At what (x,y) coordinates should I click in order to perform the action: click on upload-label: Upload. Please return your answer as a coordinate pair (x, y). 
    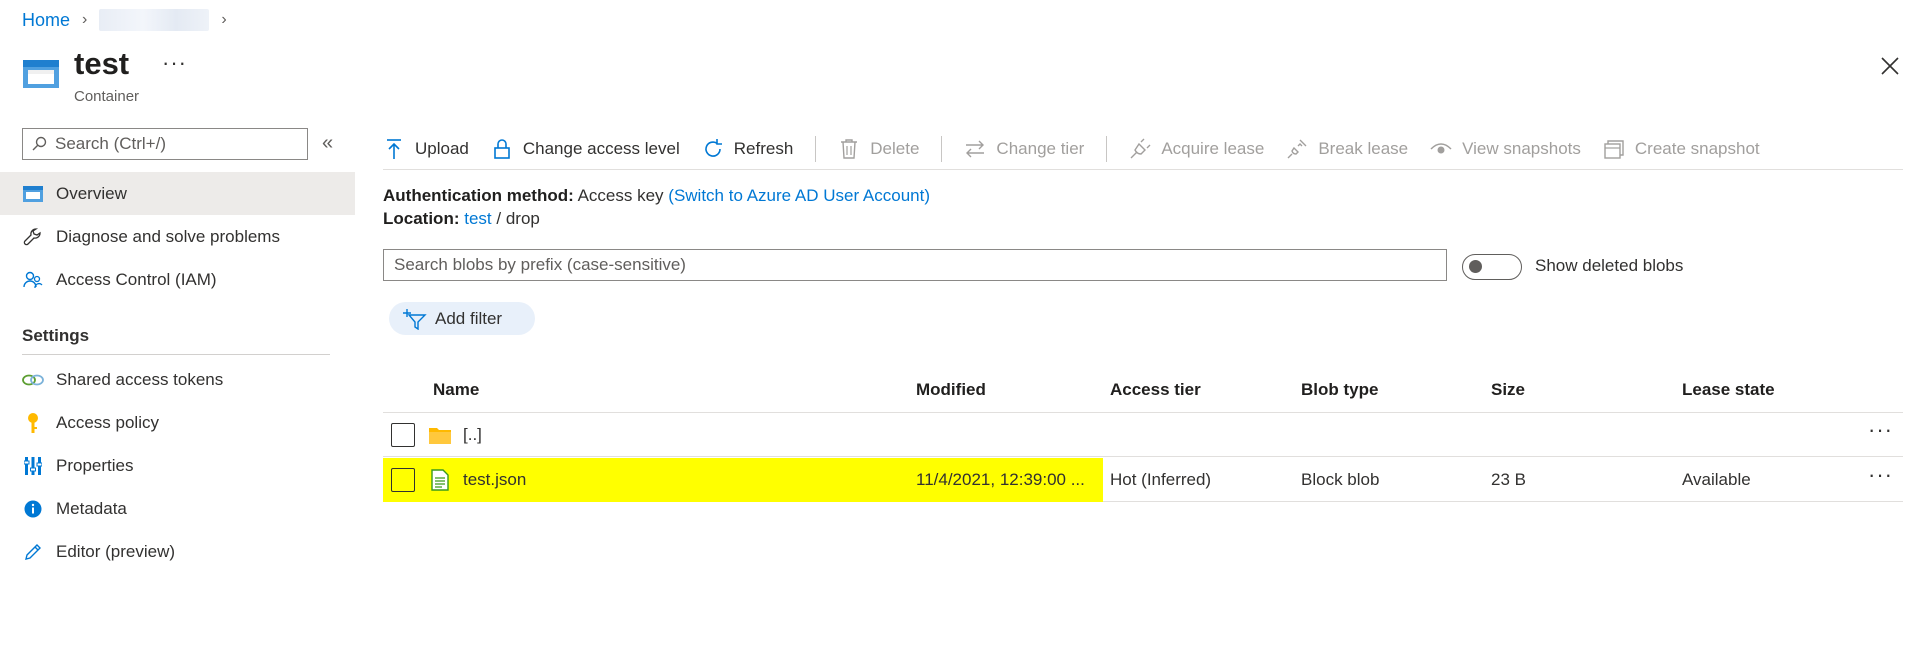
    Looking at the image, I should click on (442, 148).